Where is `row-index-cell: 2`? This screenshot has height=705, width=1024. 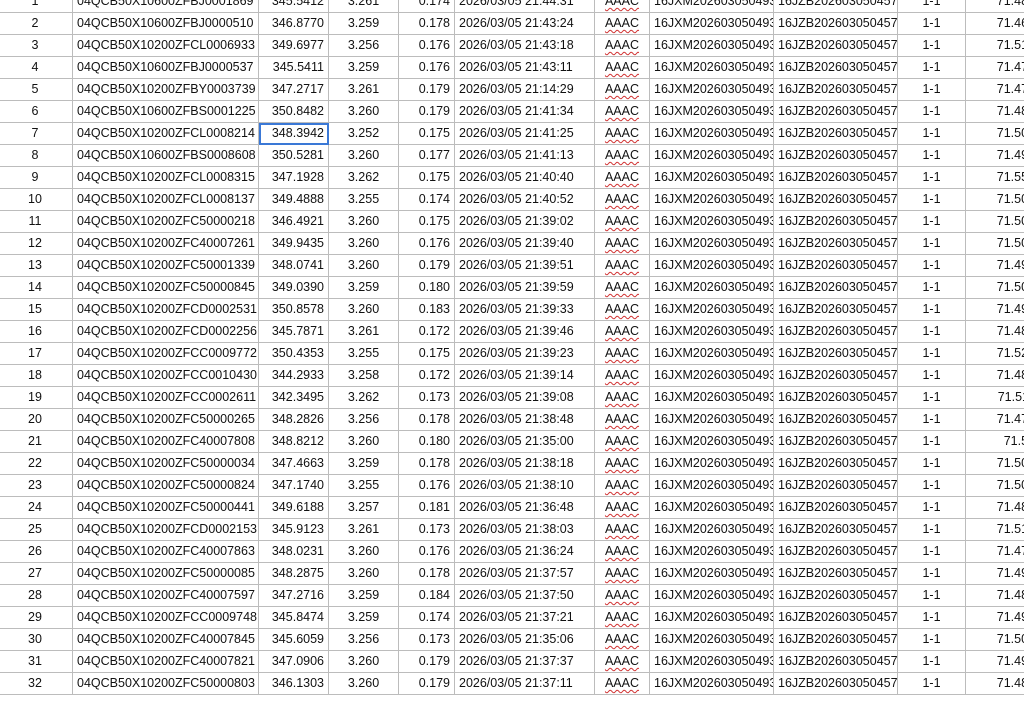
row-index-cell: 2 is located at coordinates (36, 23).